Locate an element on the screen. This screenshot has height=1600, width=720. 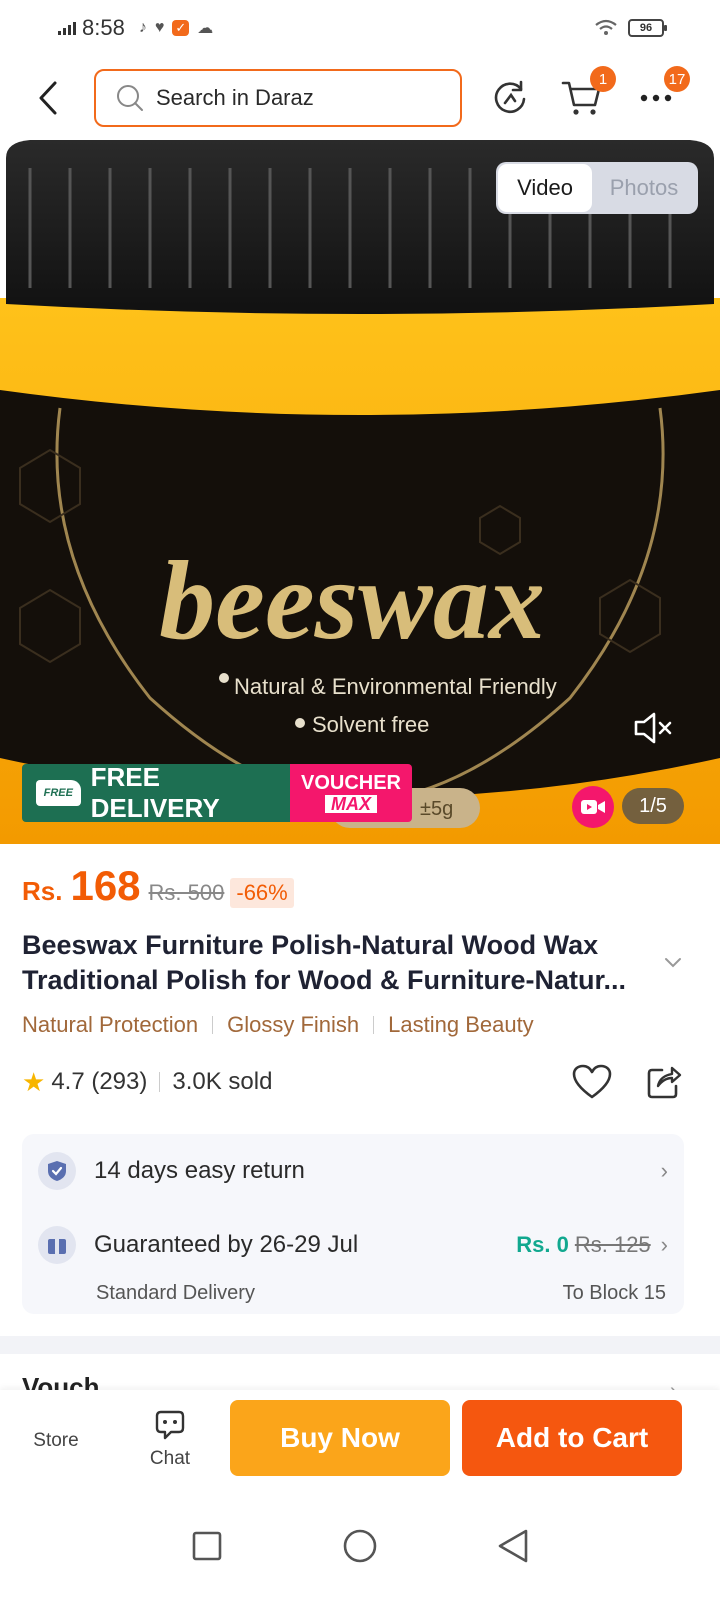
wishlist-heart-icon is located at coordinates (592, 1082).